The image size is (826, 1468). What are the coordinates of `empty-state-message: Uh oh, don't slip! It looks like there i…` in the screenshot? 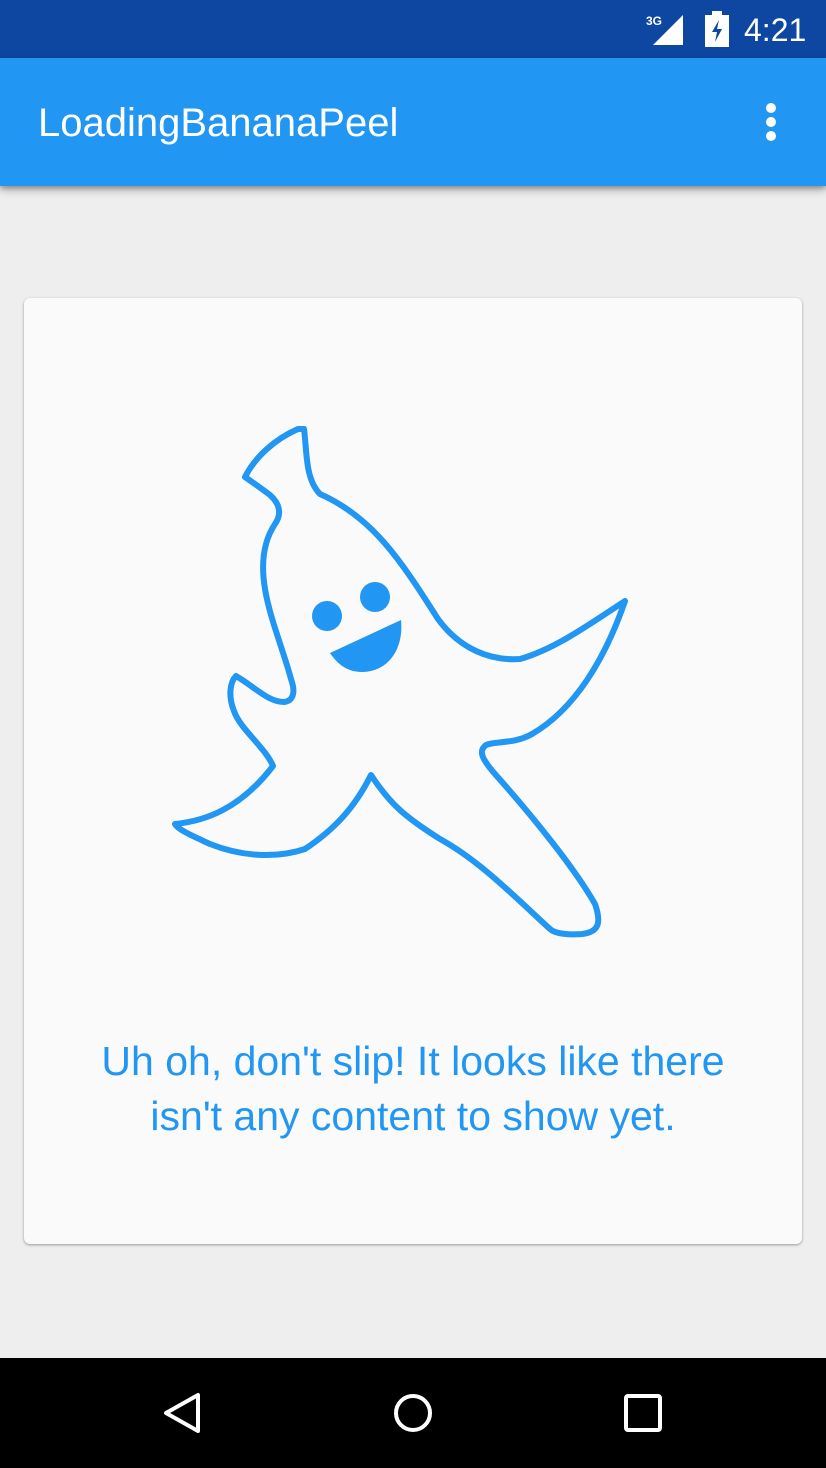 It's located at (413, 1088).